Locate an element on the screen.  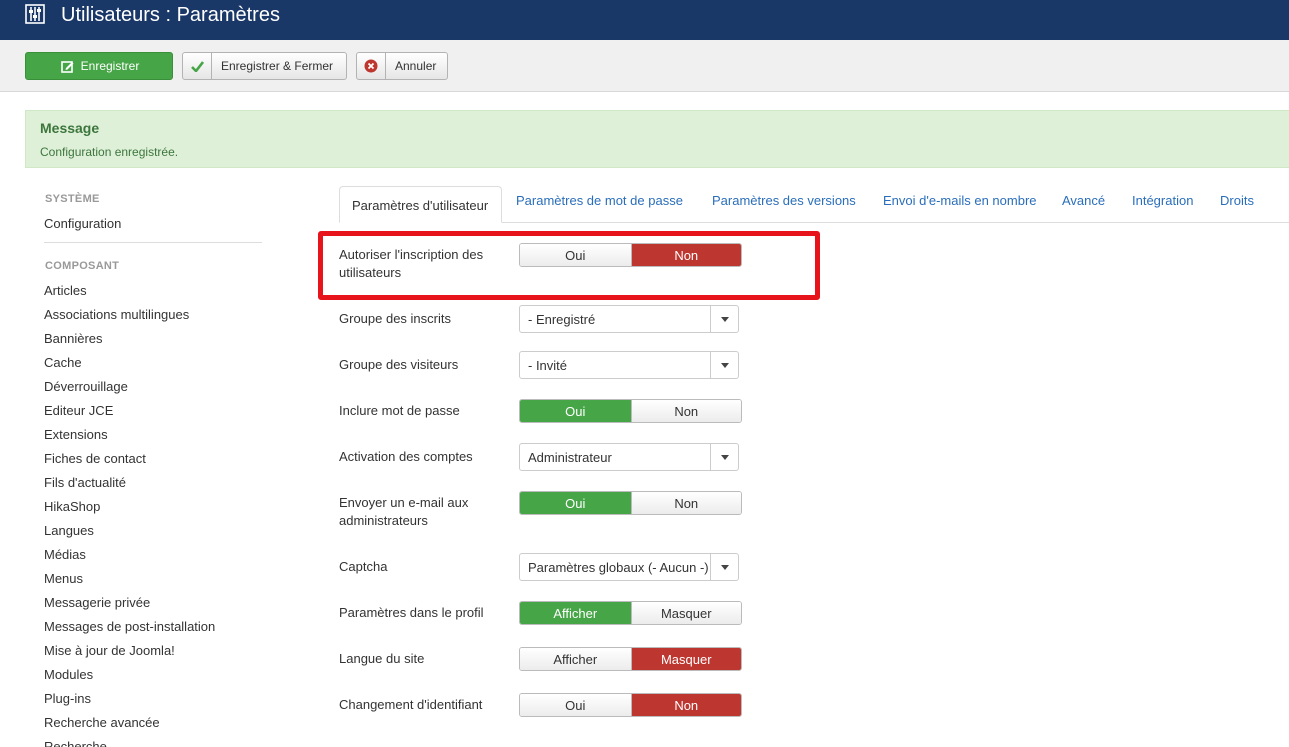
sidebar-item: Plug-ins is located at coordinates (67, 698).